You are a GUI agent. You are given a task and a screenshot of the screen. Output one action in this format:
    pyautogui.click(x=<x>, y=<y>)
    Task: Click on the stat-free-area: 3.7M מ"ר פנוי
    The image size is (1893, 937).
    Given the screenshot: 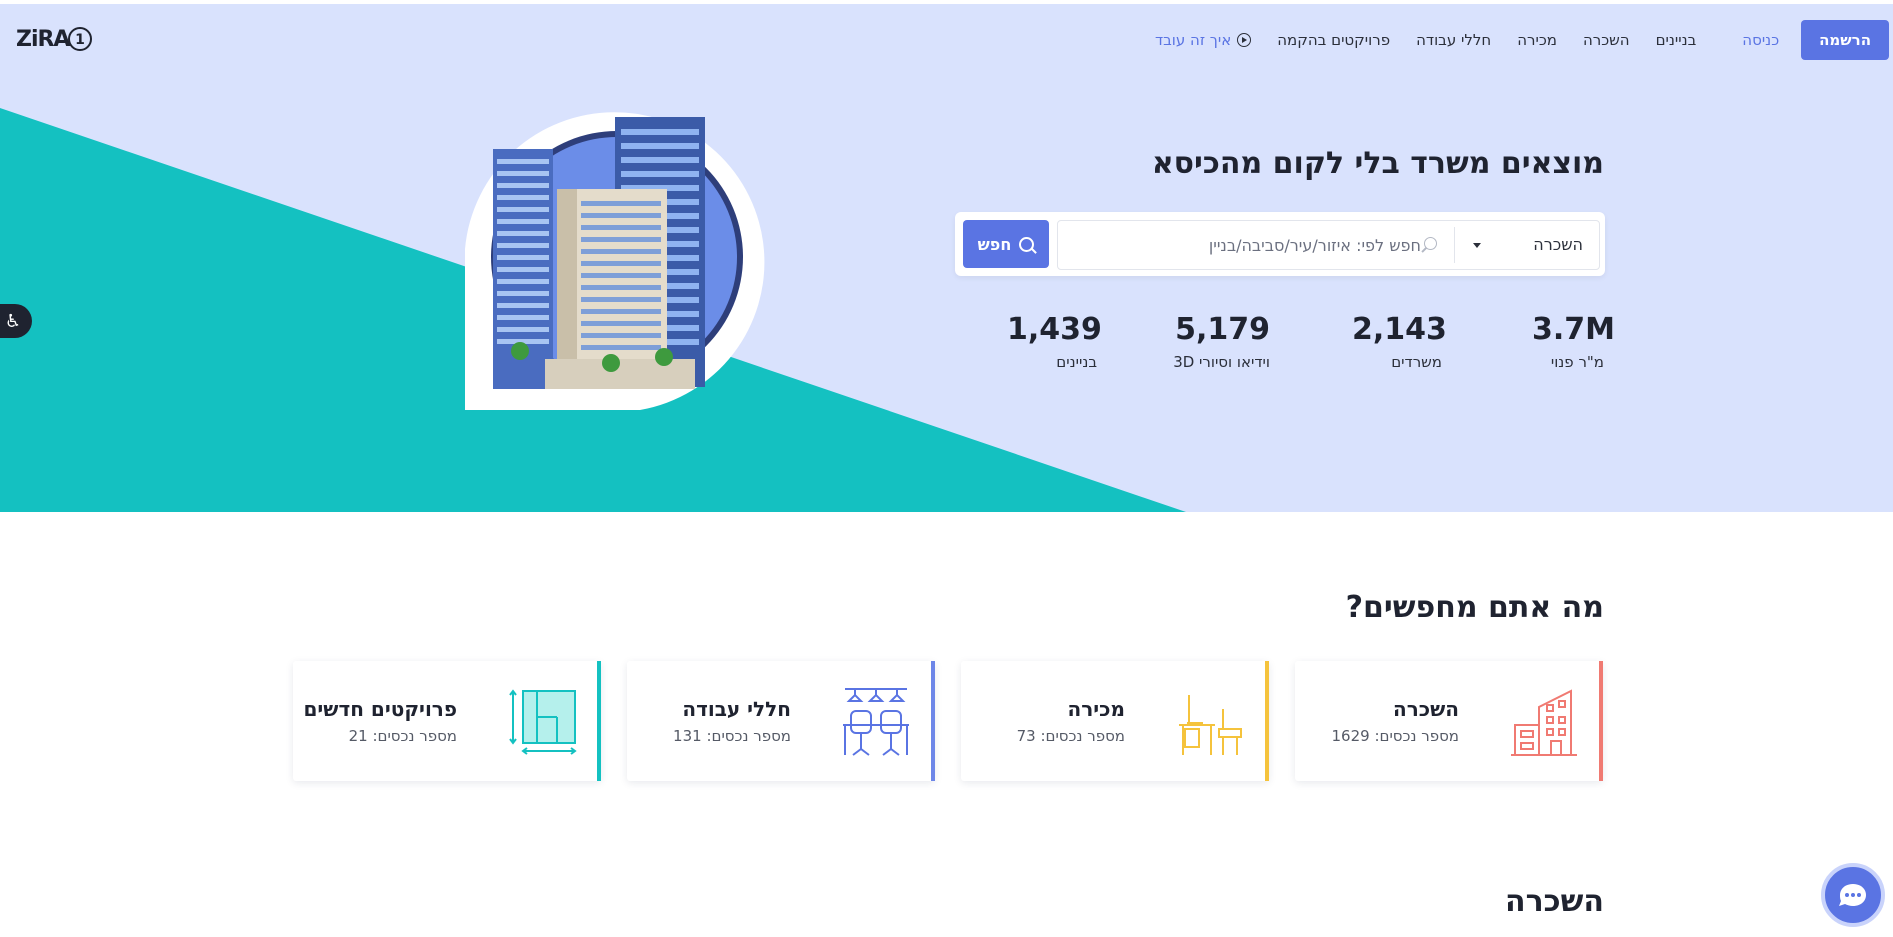 What is the action you would take?
    pyautogui.click(x=1573, y=341)
    